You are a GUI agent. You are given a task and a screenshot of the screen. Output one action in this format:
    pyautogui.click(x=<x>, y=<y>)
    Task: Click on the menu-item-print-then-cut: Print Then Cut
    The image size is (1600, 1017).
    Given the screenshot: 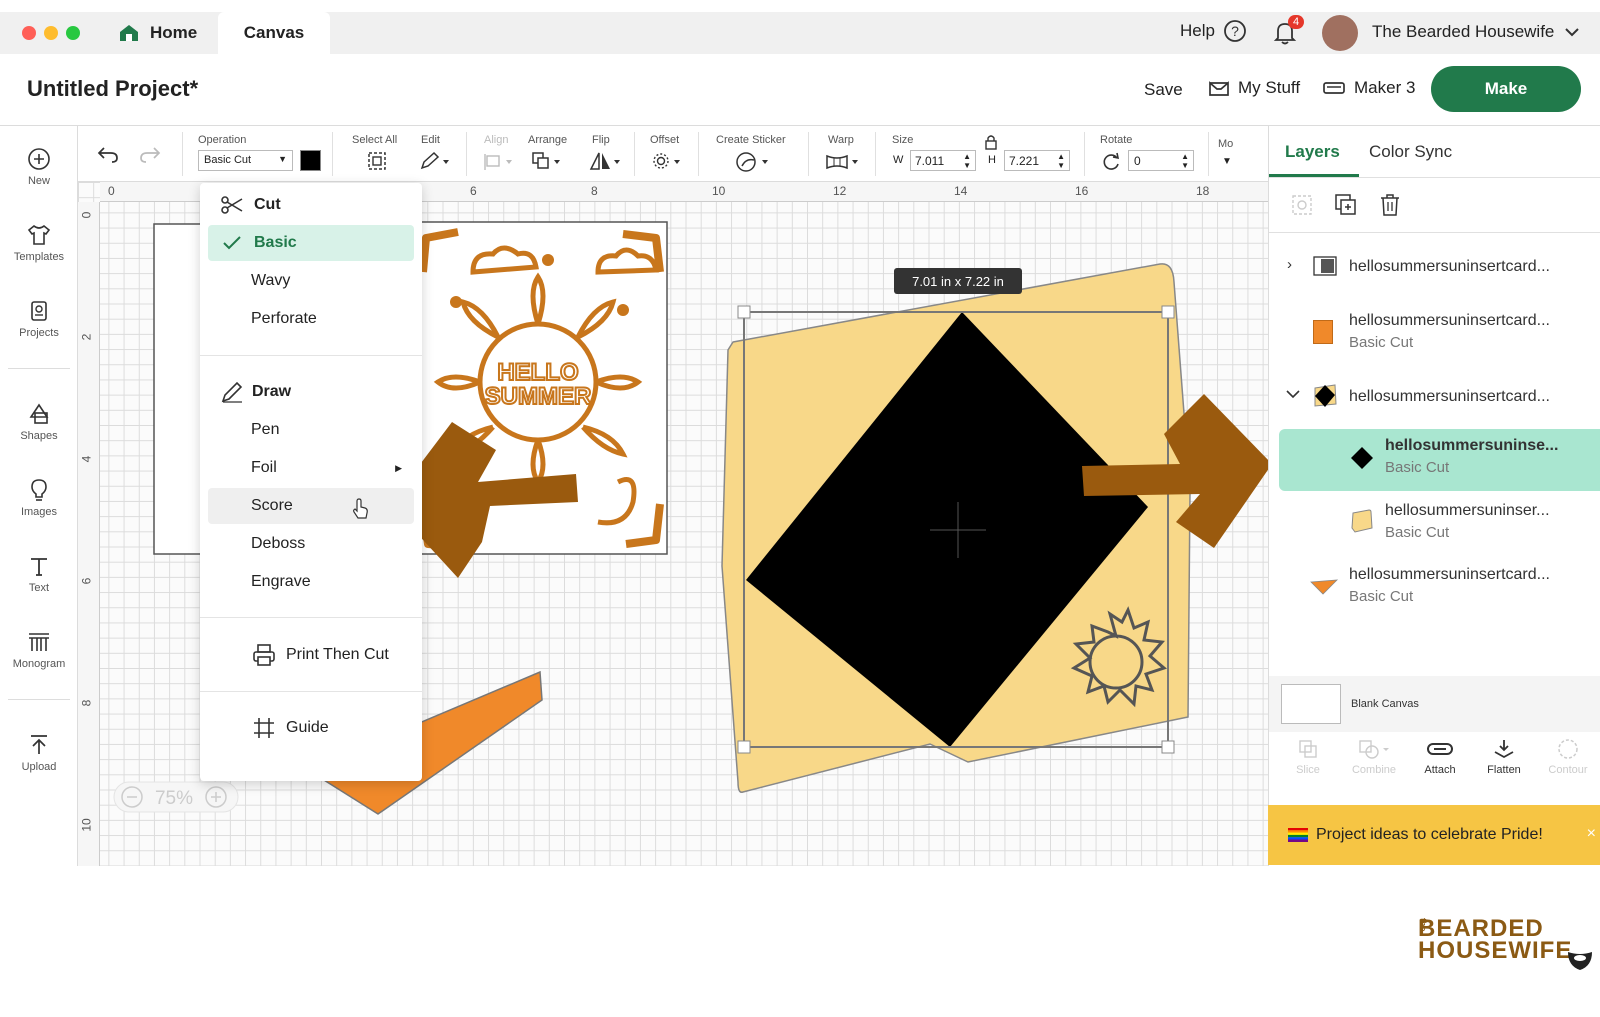 What is the action you would take?
    pyautogui.click(x=311, y=655)
    